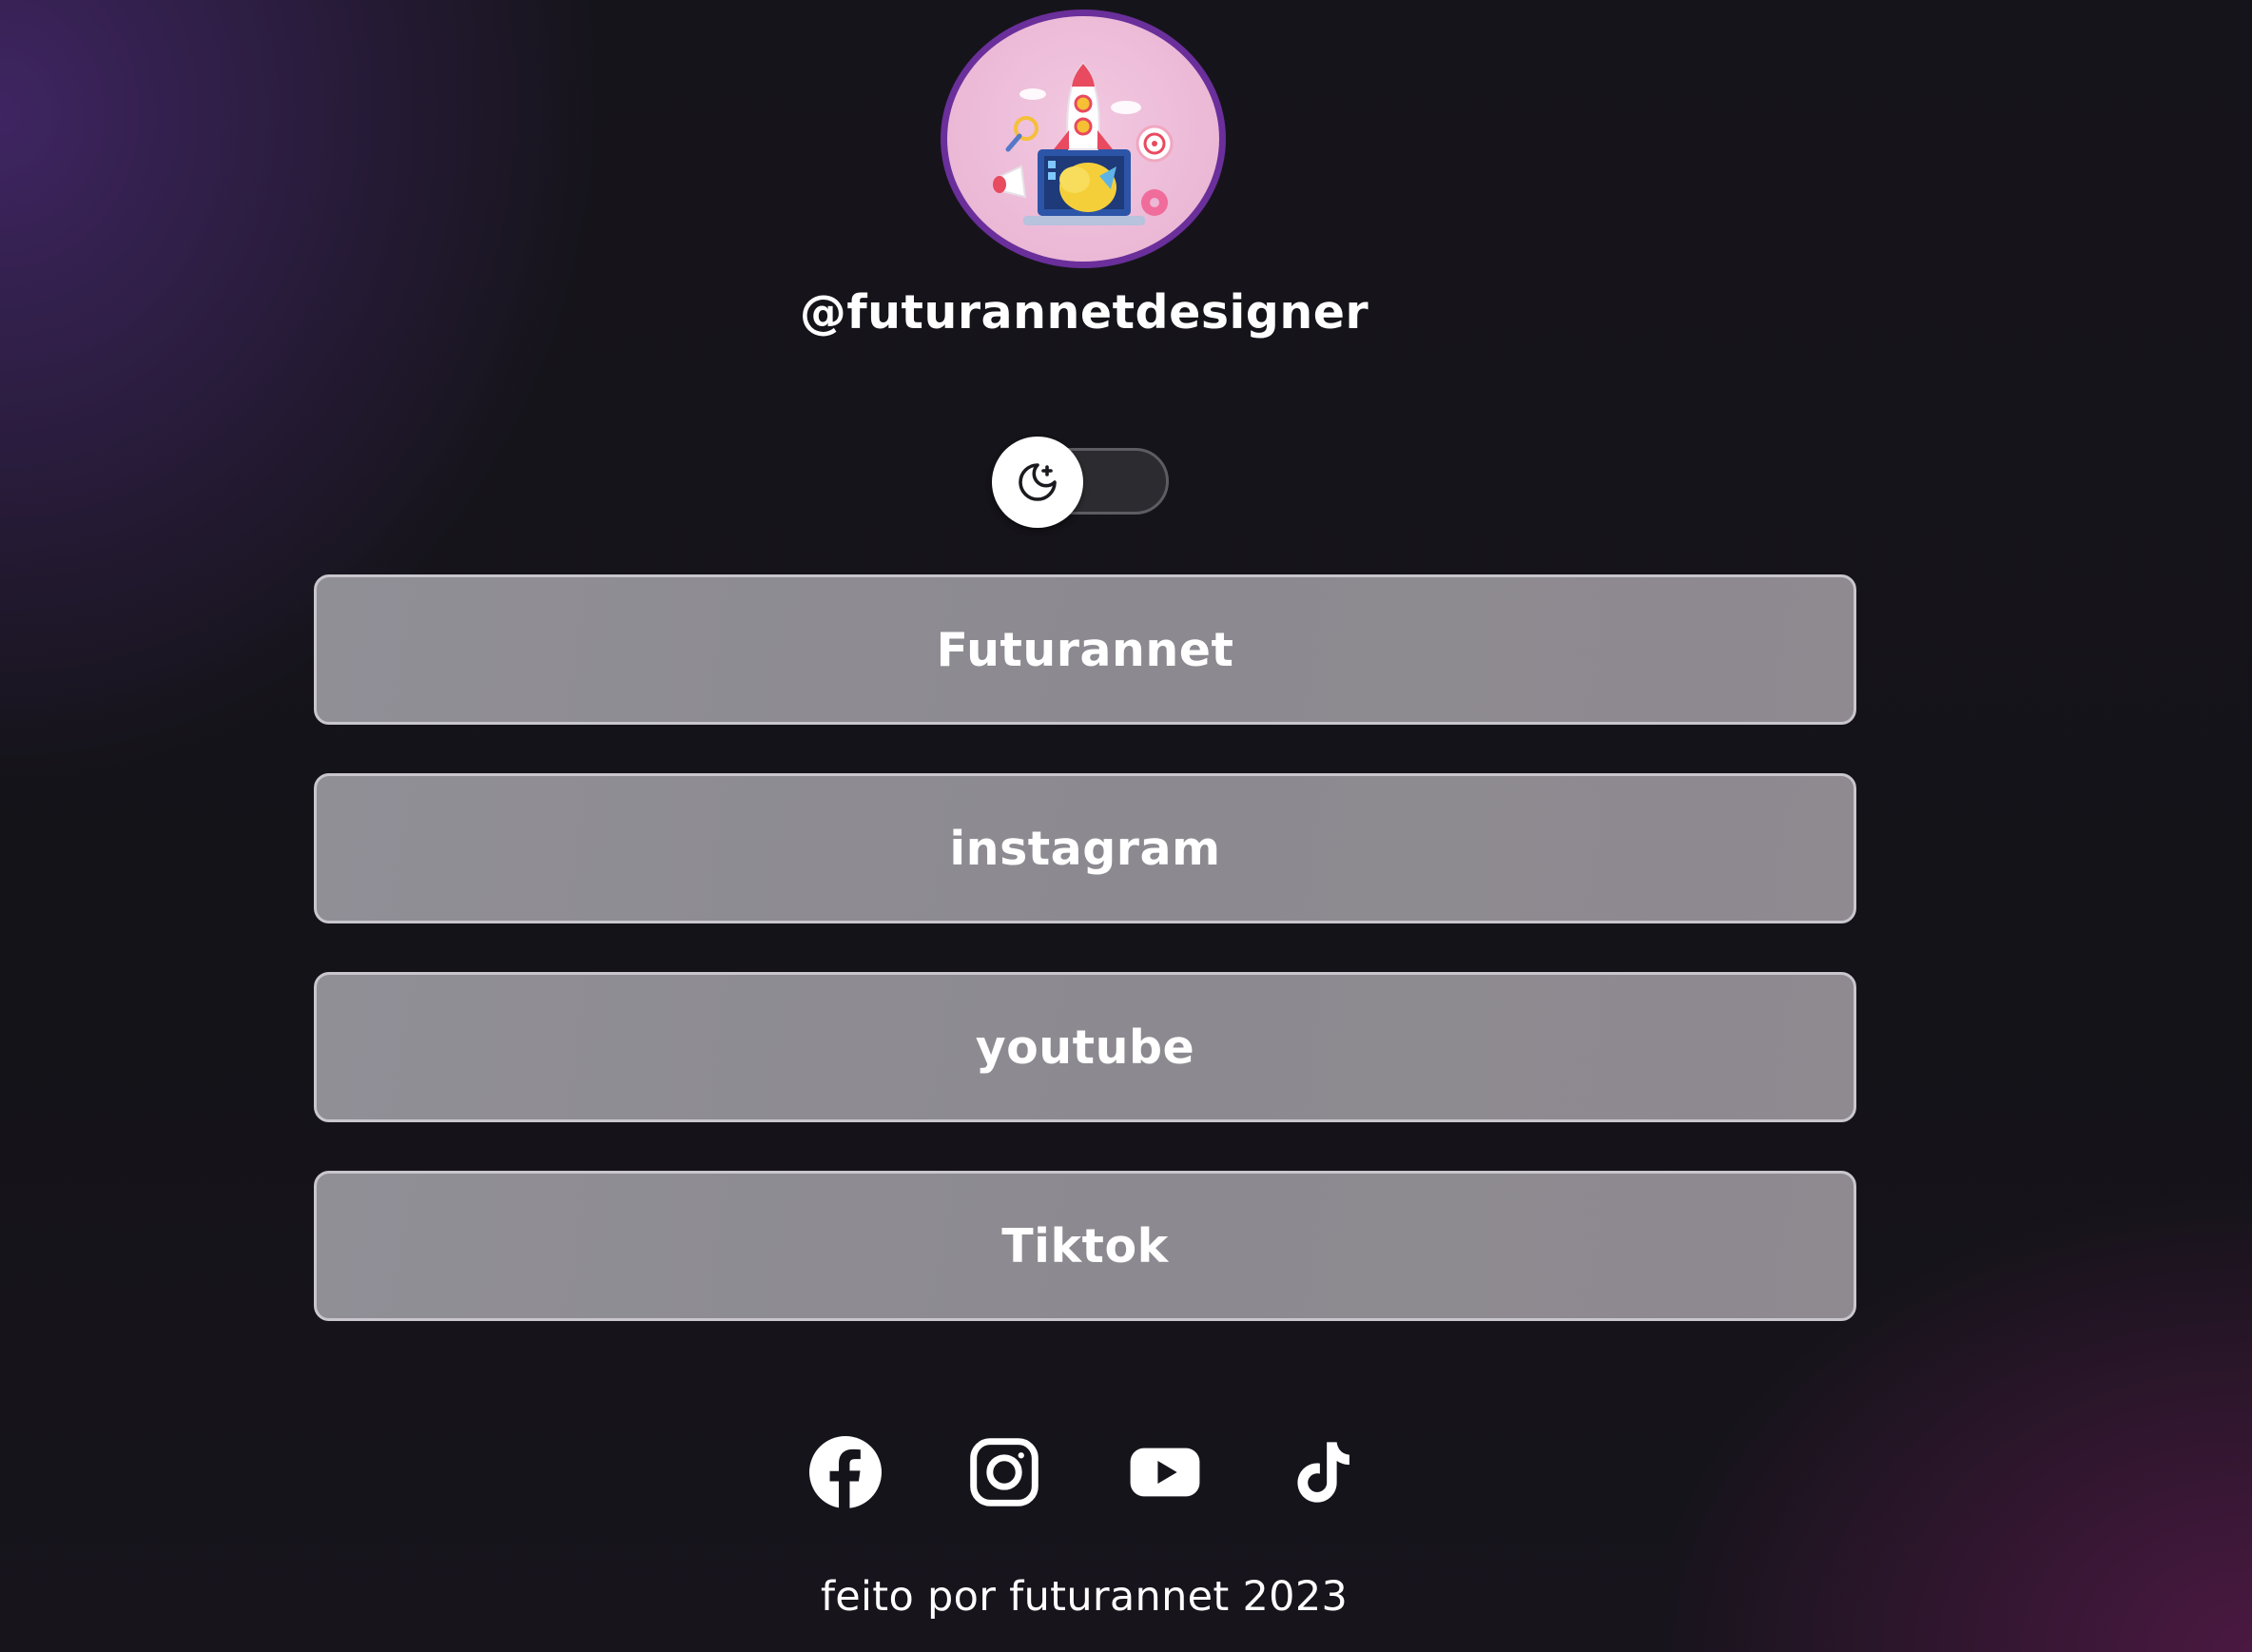  I want to click on link-button-youtube: youtube, so click(1085, 1047).